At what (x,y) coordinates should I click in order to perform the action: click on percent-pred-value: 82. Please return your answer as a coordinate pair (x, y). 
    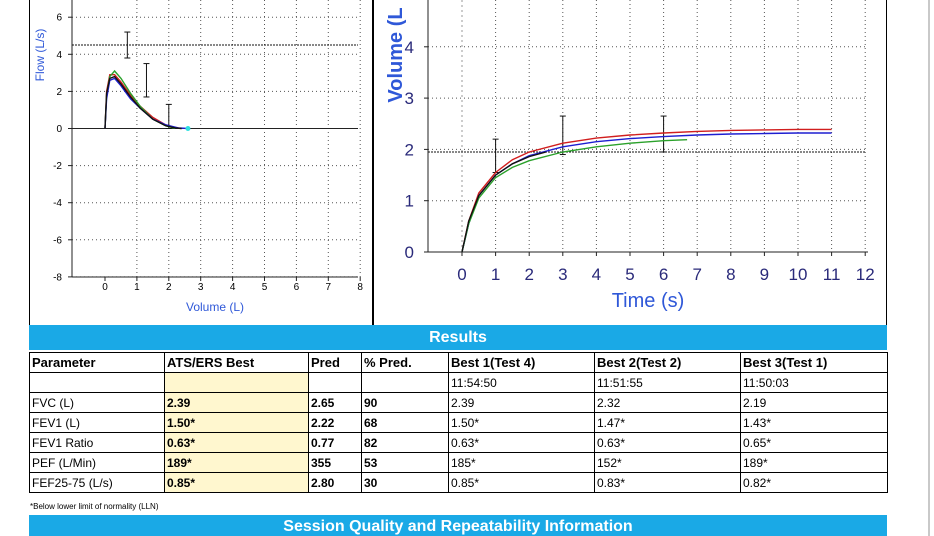
    Looking at the image, I should click on (405, 442).